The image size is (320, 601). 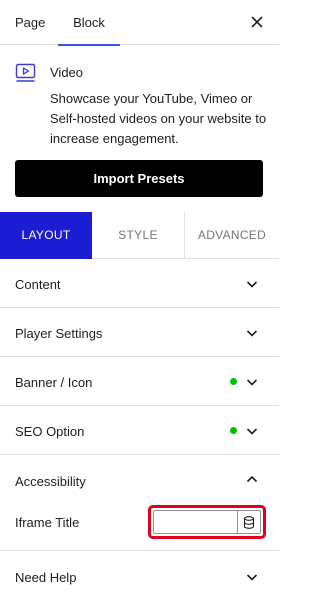 I want to click on panel-label: Content, so click(x=38, y=284).